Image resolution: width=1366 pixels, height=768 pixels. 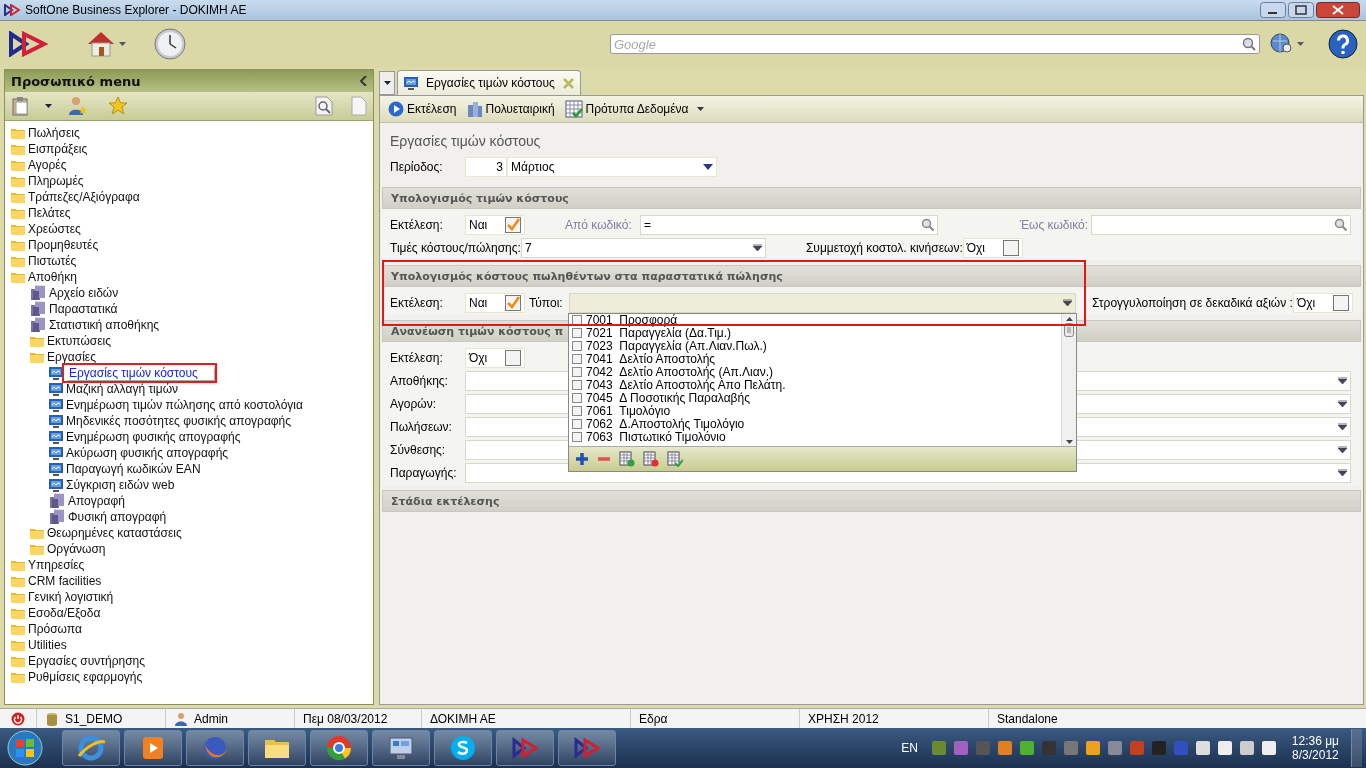 What do you see at coordinates (455, 247) in the screenshot?
I see `field-label: Τιμές κόστους/πώλησης:` at bounding box center [455, 247].